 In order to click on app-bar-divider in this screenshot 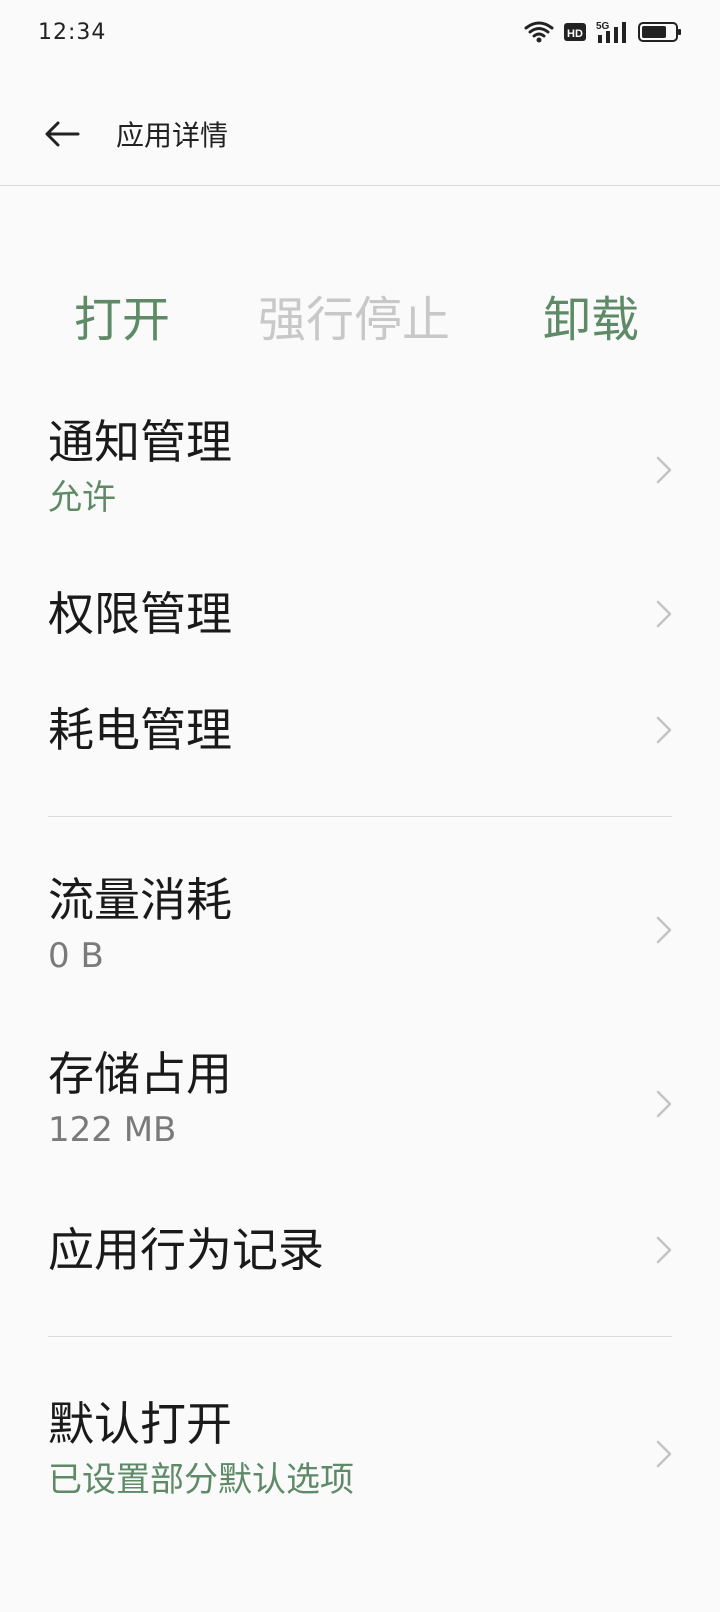, I will do `click(360, 185)`.